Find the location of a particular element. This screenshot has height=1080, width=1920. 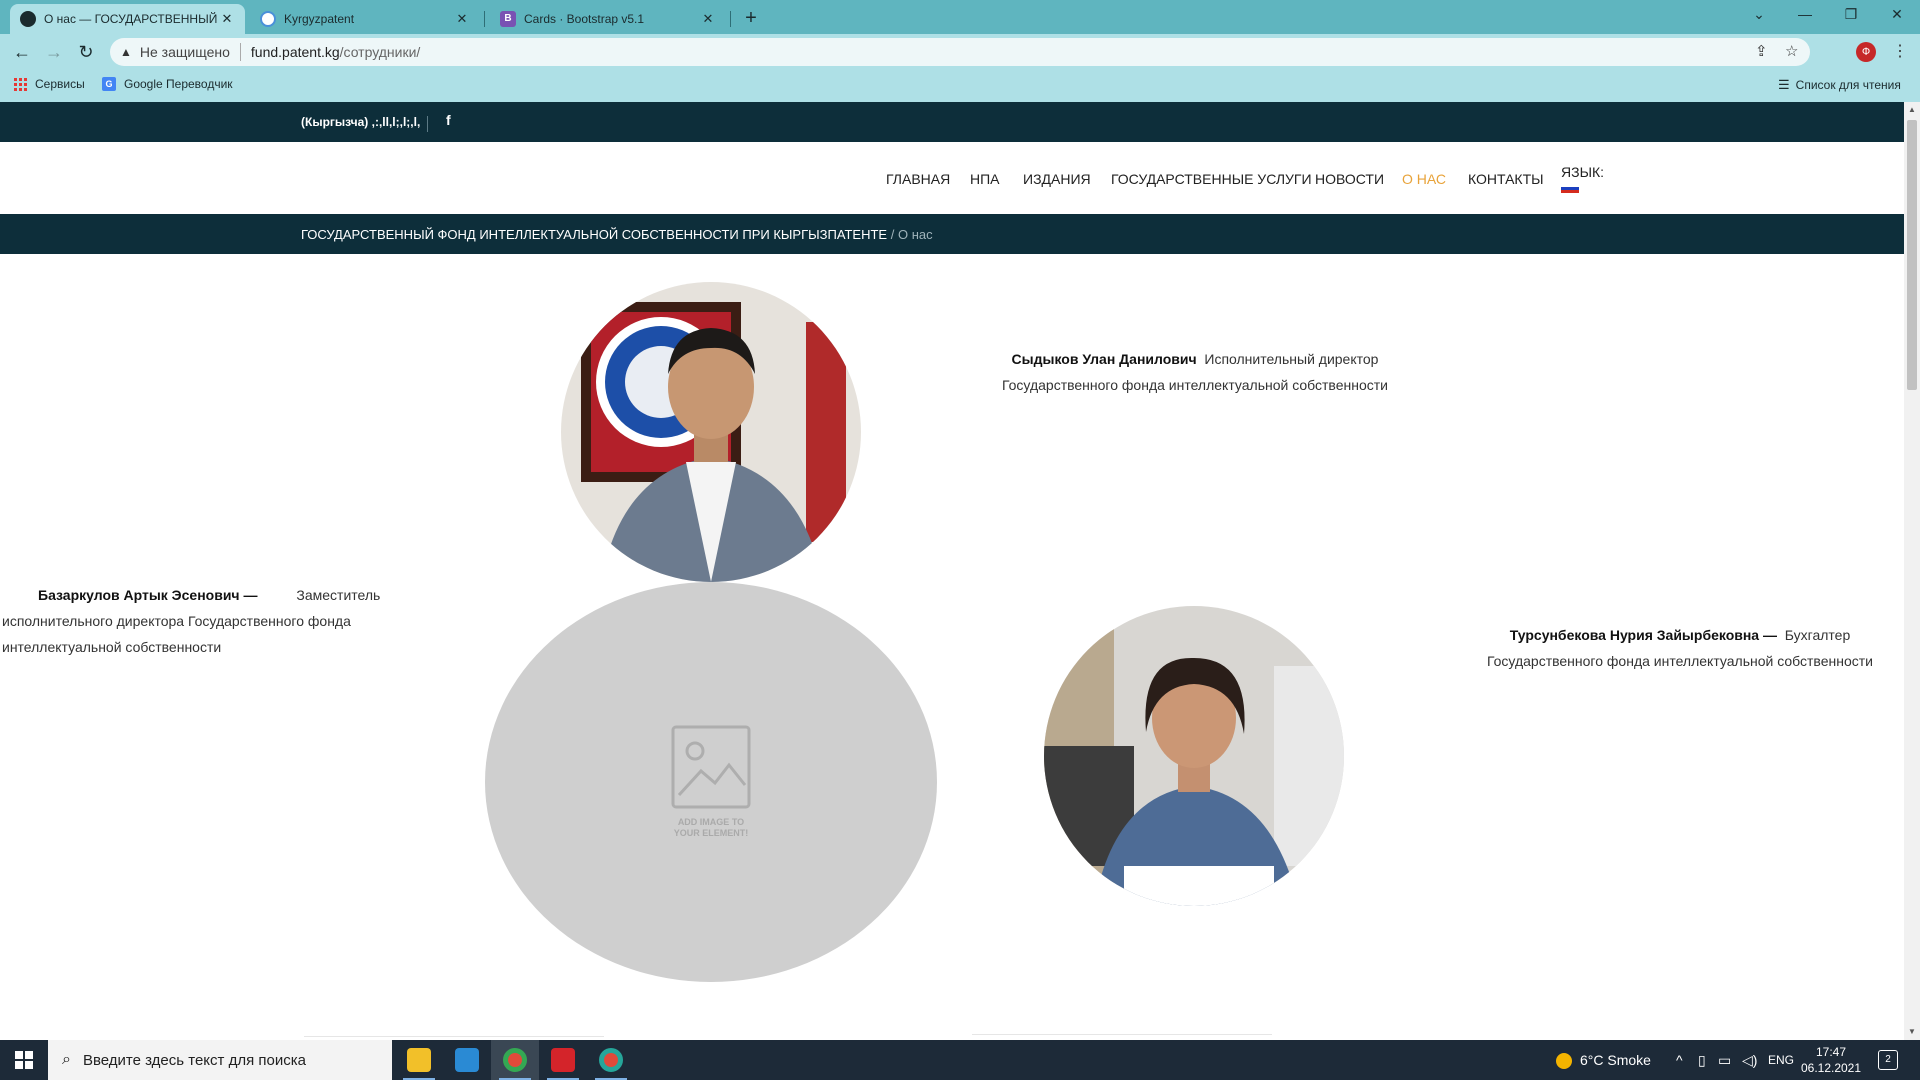

bootstrap-icon: B is located at coordinates (508, 19).